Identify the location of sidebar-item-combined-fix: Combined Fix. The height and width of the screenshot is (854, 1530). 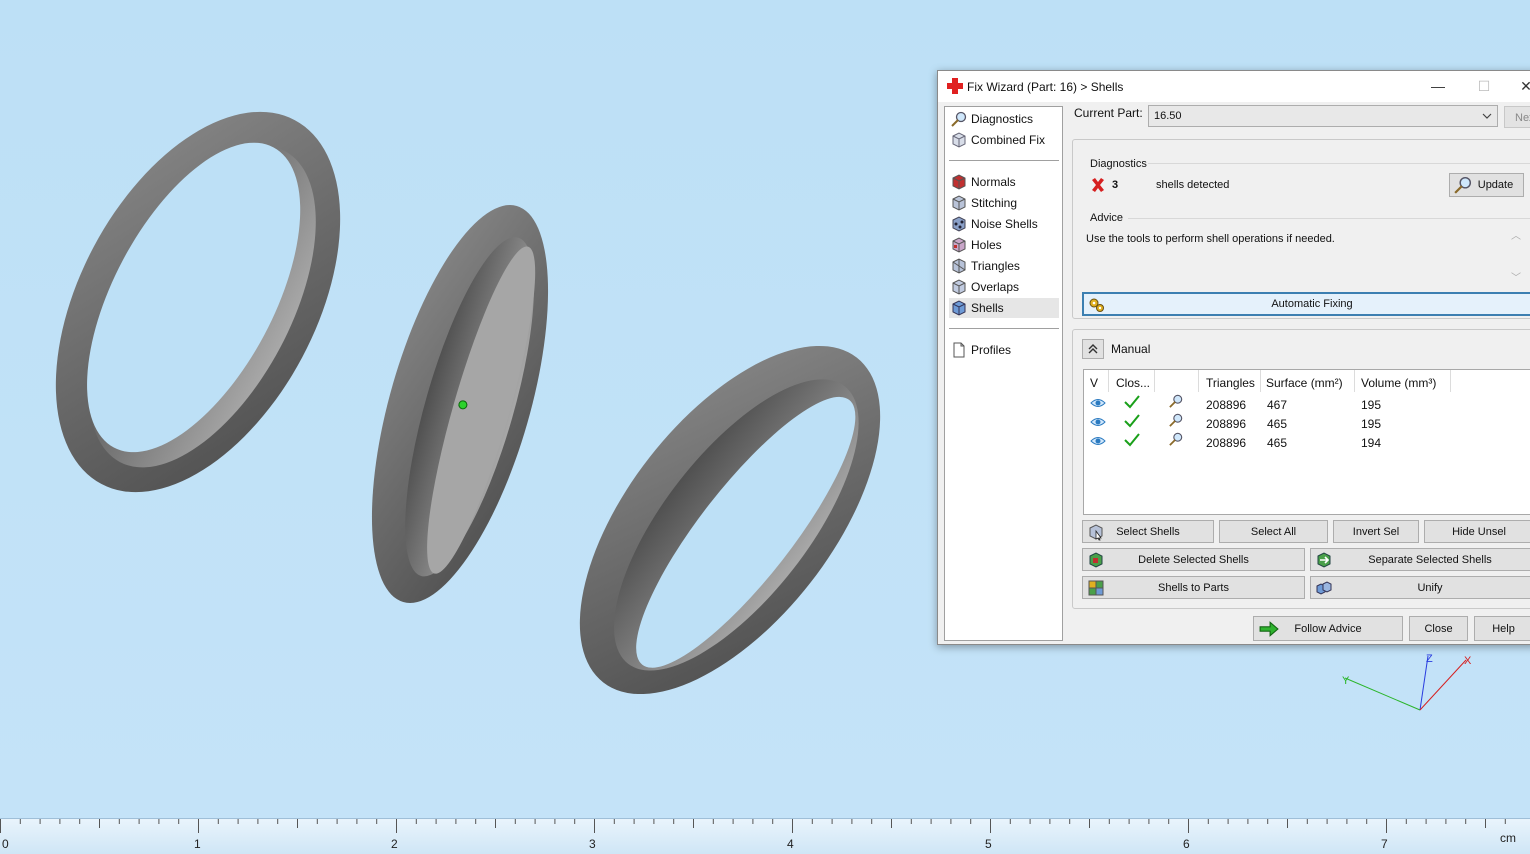
(1004, 140).